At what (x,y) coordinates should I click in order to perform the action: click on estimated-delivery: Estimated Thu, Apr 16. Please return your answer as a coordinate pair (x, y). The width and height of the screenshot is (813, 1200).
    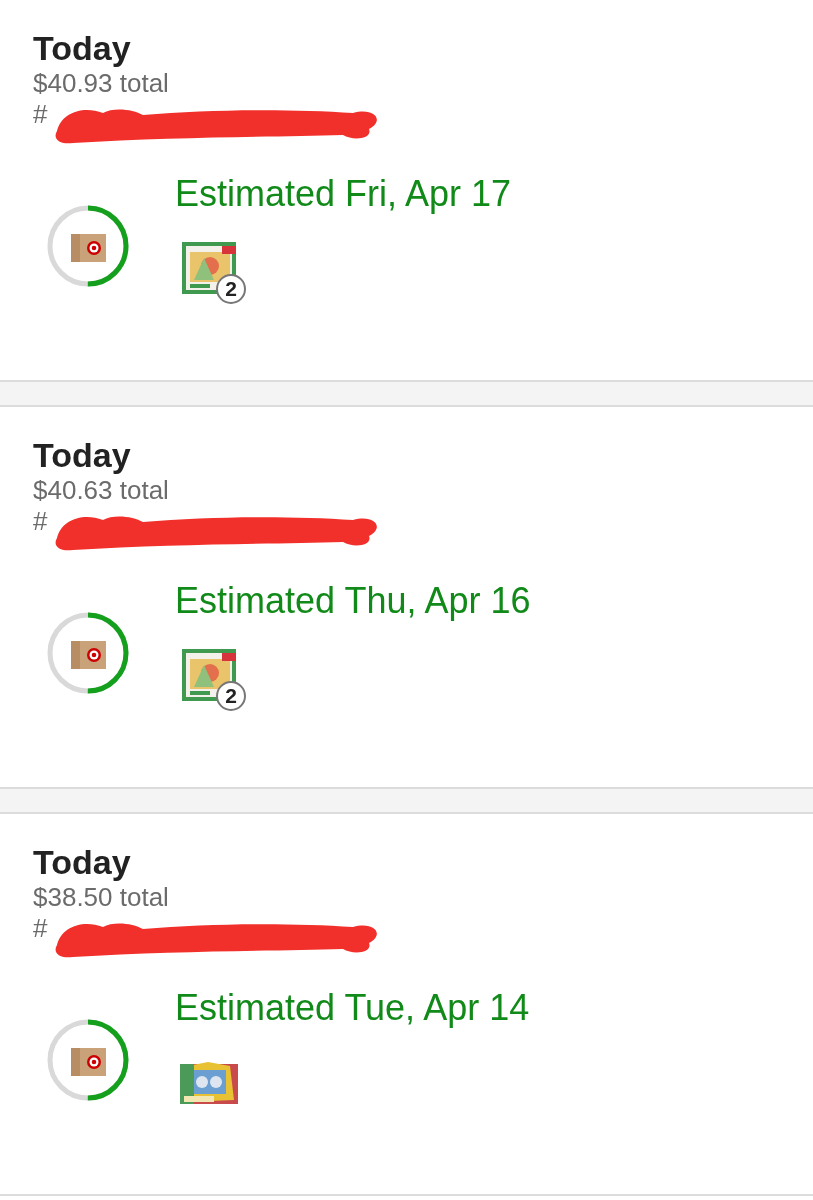
    Looking at the image, I should click on (353, 601).